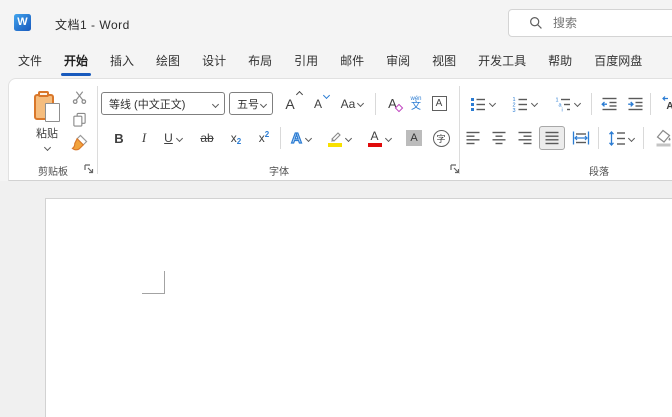  Describe the element at coordinates (379, 138) in the screenshot. I see `font-color-button: A` at that location.